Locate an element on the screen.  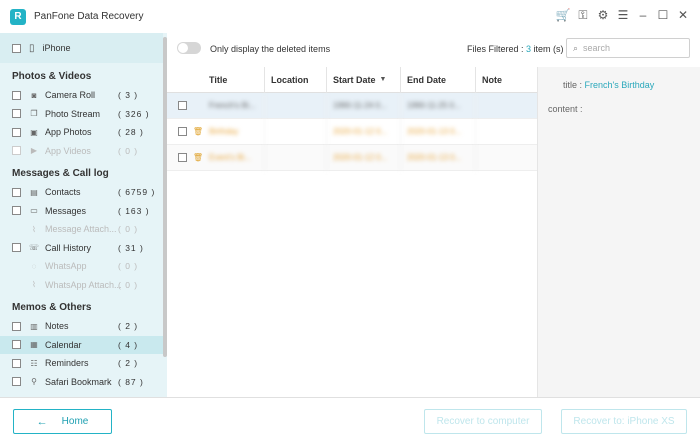
column-note: Note is located at coordinates (506, 80).